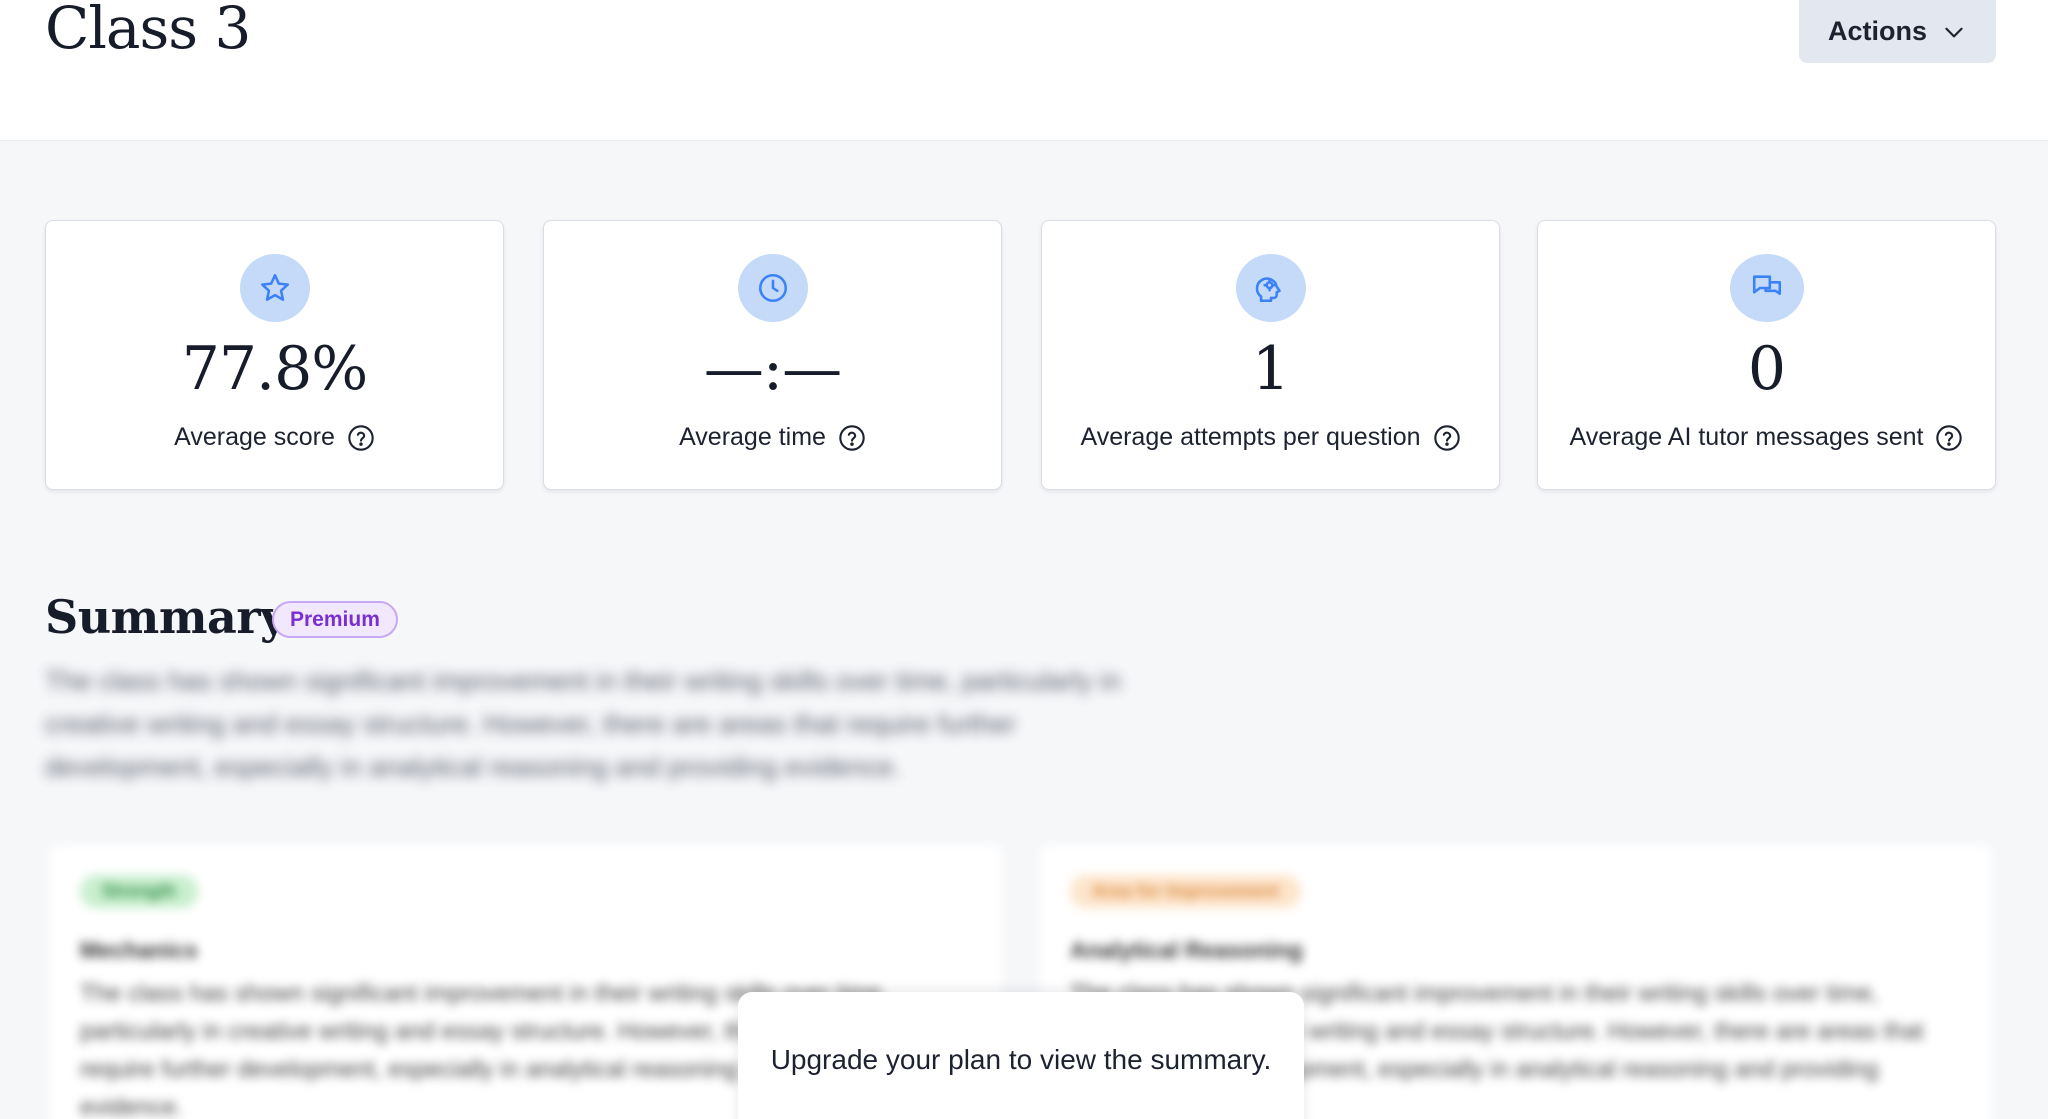  What do you see at coordinates (139, 950) in the screenshot?
I see `insight-title: Mechanics` at bounding box center [139, 950].